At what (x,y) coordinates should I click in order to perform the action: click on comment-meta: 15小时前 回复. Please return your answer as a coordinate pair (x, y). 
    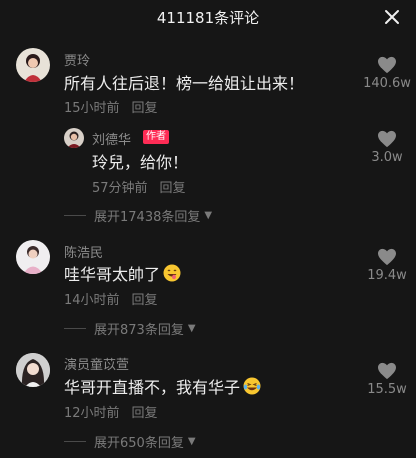
    Looking at the image, I should click on (111, 106).